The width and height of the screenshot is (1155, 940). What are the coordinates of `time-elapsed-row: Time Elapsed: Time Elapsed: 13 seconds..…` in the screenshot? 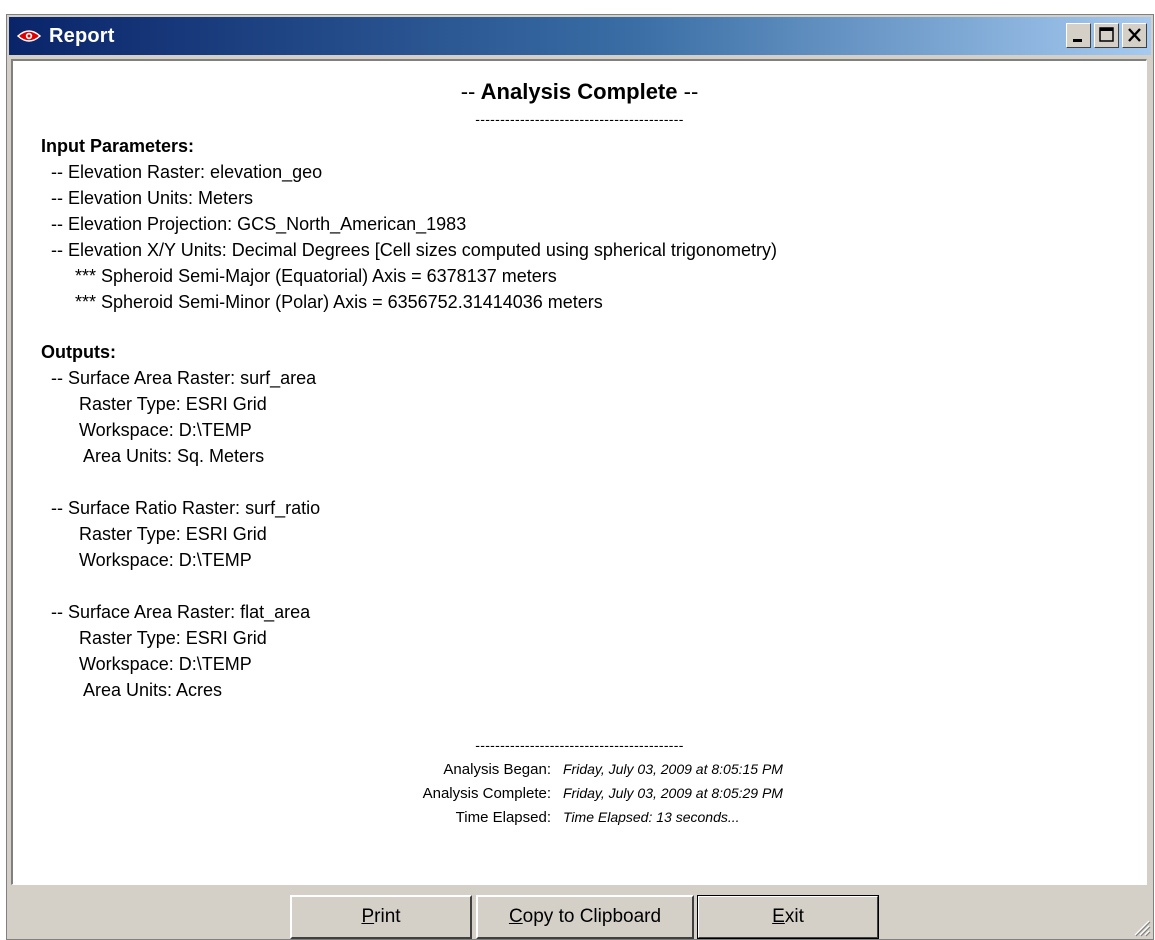 It's located at (581, 820).